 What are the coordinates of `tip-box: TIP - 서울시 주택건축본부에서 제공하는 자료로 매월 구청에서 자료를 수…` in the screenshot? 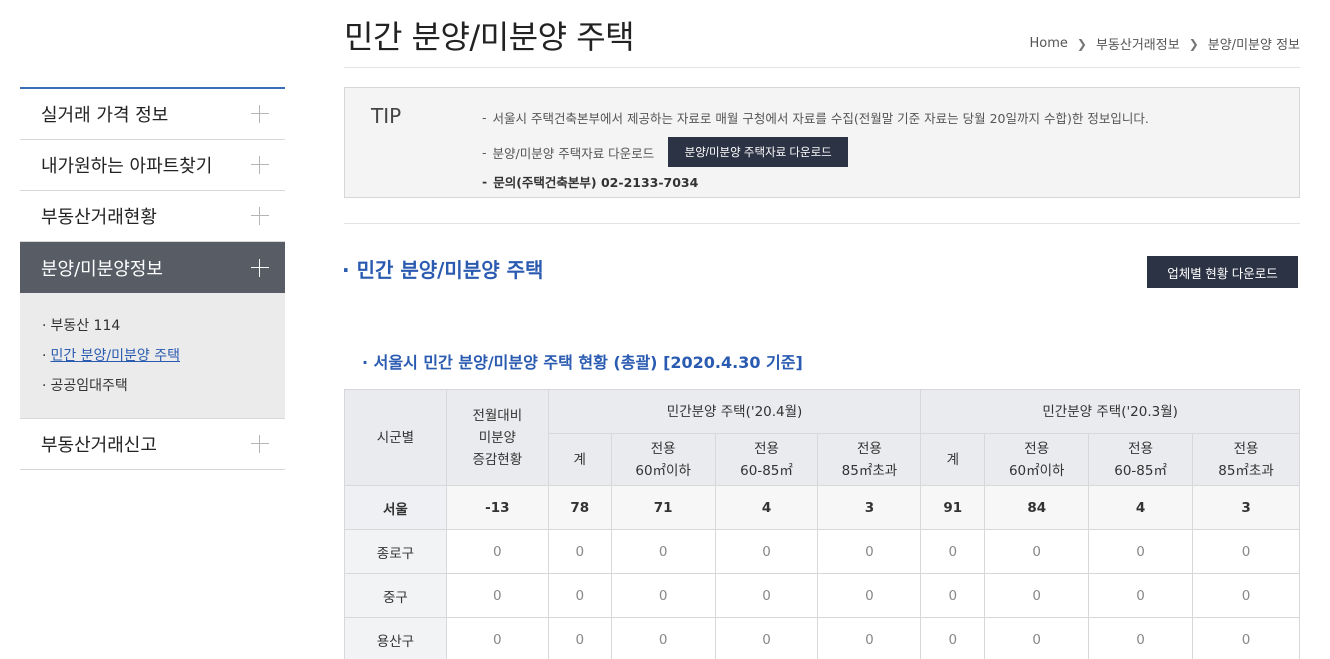 It's located at (822, 142).